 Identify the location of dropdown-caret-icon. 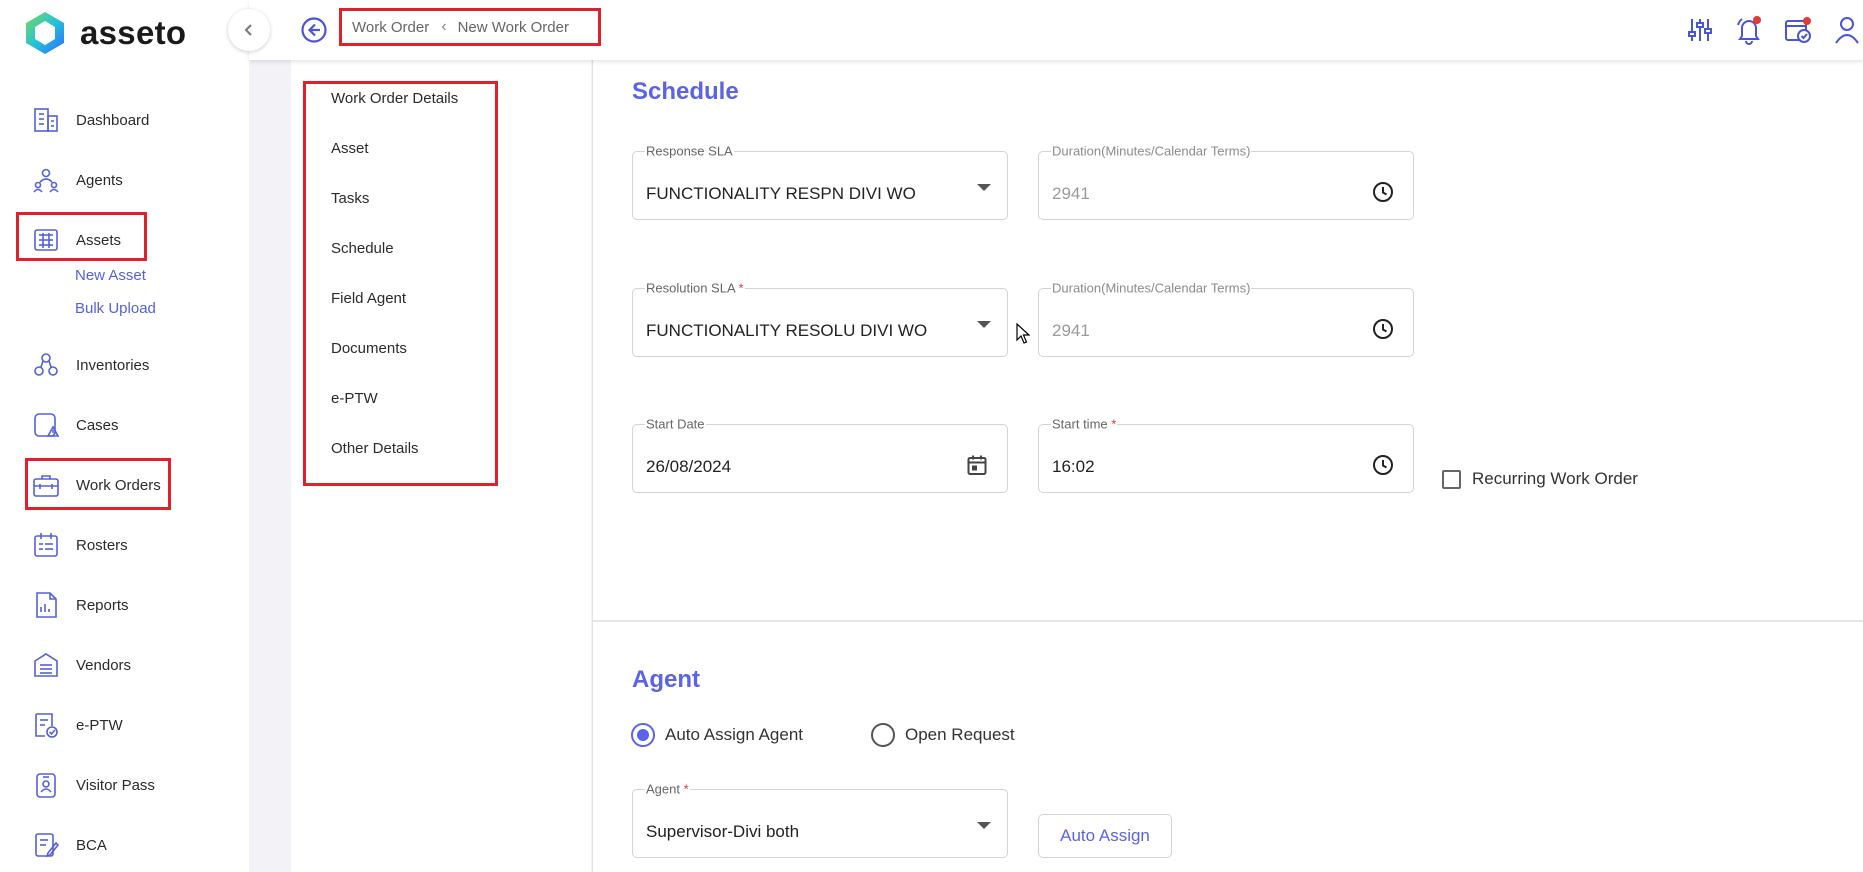
(984, 324).